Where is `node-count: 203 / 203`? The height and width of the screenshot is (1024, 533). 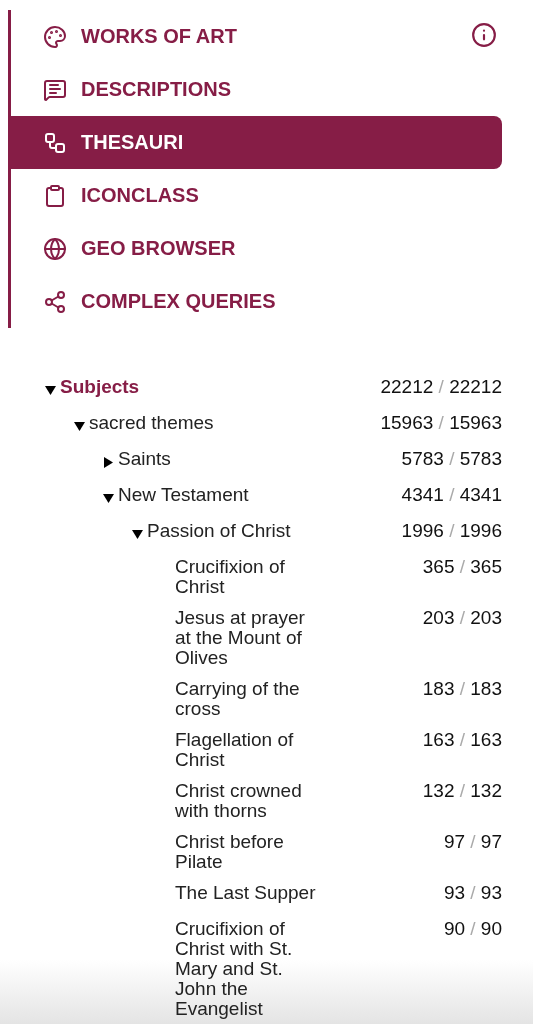
node-count: 203 / 203 is located at coordinates (462, 618).